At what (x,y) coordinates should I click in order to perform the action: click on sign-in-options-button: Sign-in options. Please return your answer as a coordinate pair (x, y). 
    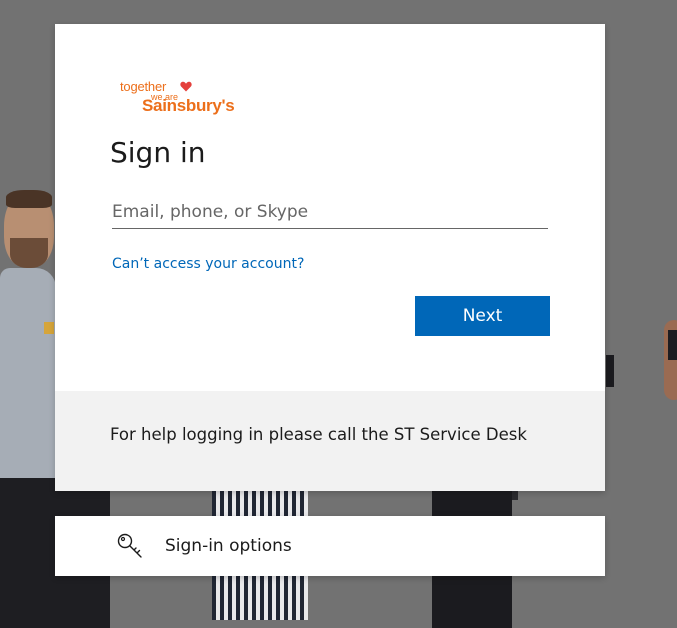
    Looking at the image, I should click on (330, 546).